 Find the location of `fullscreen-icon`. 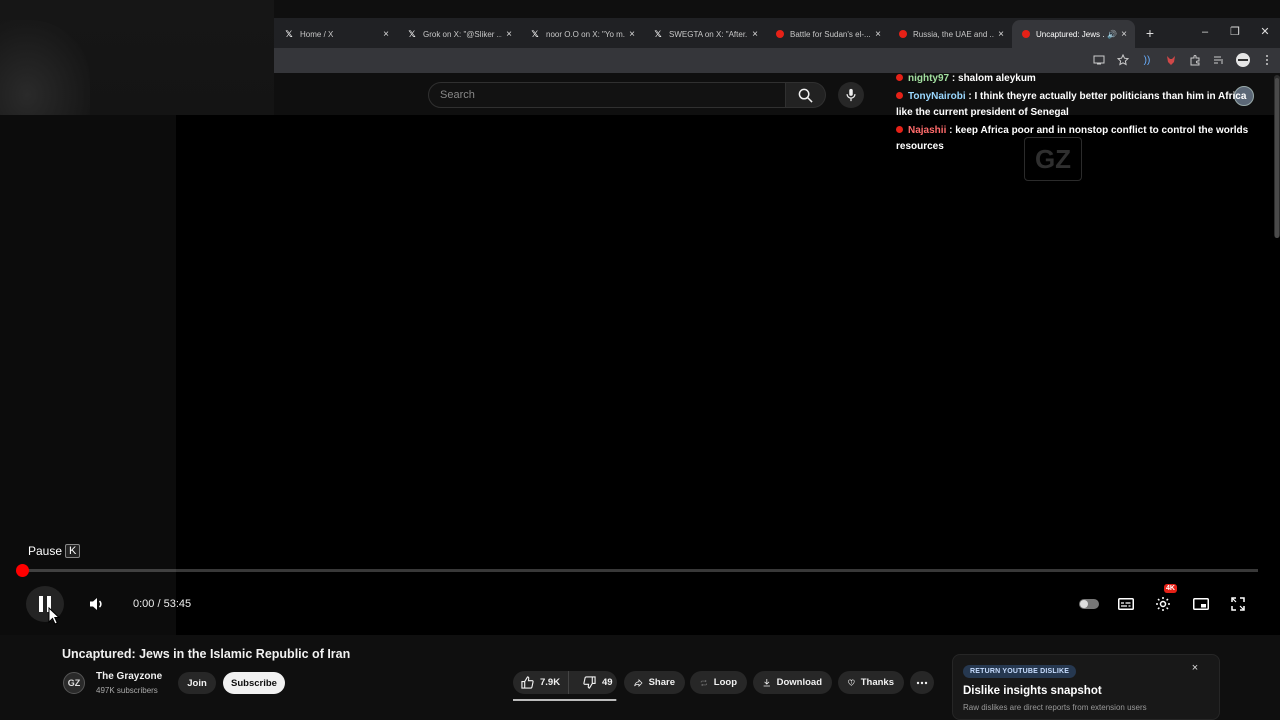

fullscreen-icon is located at coordinates (1238, 604).